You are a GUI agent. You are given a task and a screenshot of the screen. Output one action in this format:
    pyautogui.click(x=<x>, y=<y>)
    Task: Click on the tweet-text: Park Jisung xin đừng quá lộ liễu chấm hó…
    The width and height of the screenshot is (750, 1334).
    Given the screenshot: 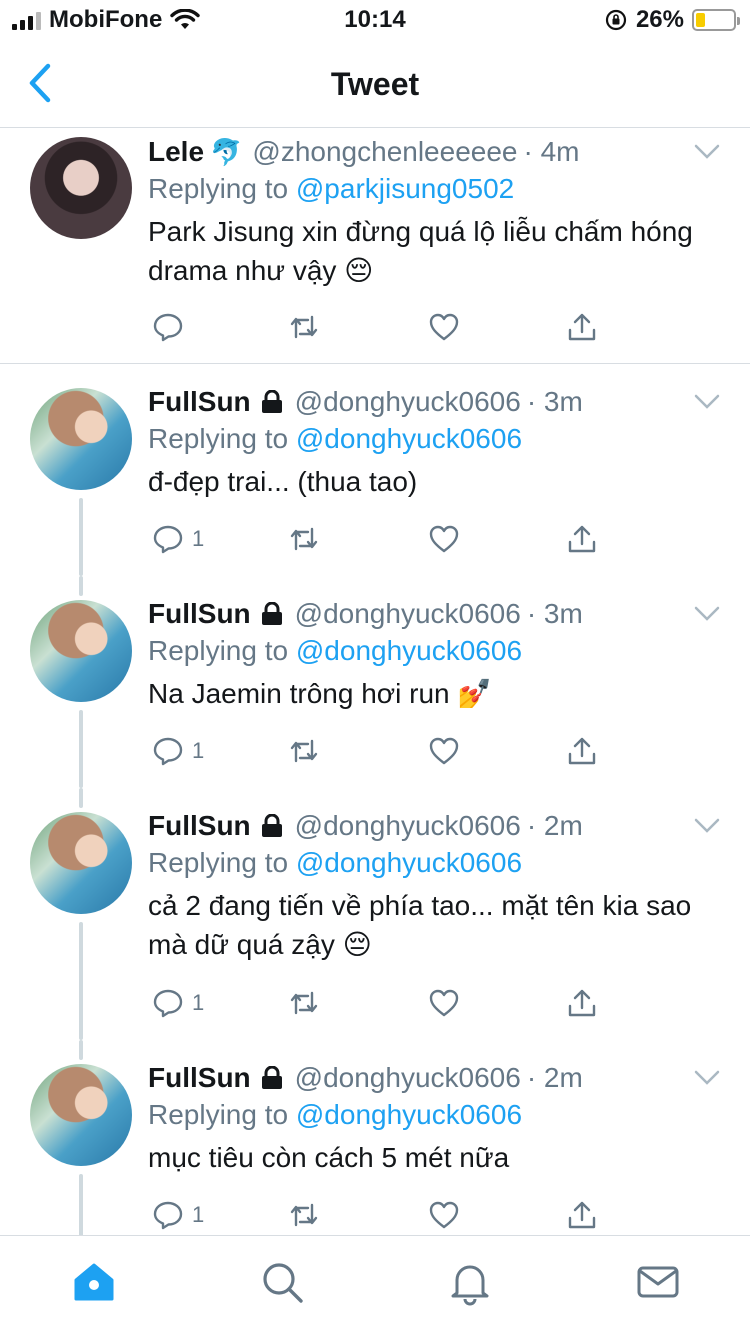 What is the action you would take?
    pyautogui.click(x=420, y=251)
    